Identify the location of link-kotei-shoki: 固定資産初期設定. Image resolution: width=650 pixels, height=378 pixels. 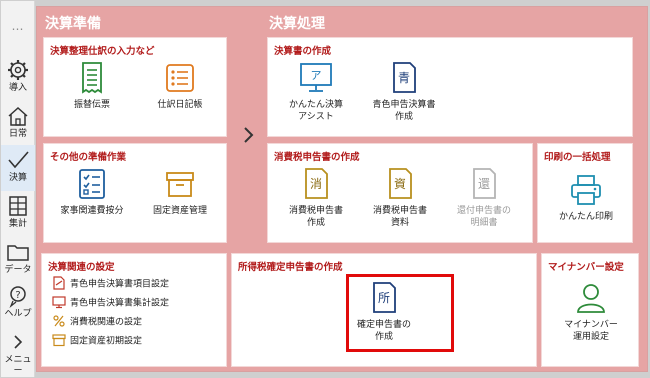
(97, 341).